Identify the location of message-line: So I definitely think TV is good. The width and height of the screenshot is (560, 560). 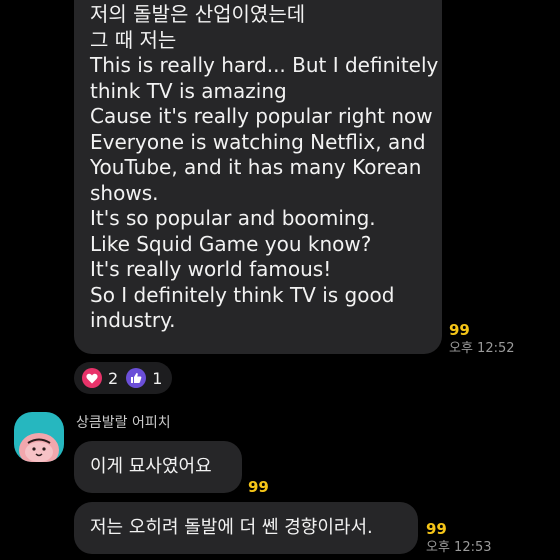
(242, 294).